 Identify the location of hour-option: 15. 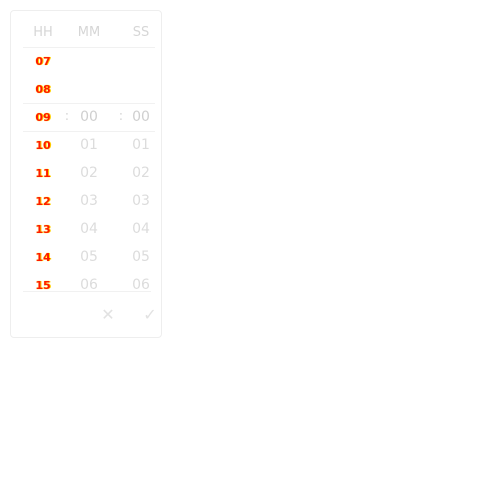
(43, 285).